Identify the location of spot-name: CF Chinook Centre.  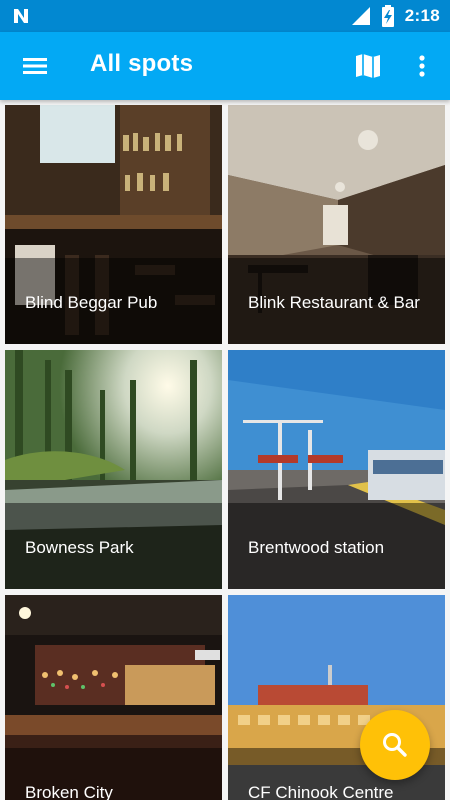
(321, 791).